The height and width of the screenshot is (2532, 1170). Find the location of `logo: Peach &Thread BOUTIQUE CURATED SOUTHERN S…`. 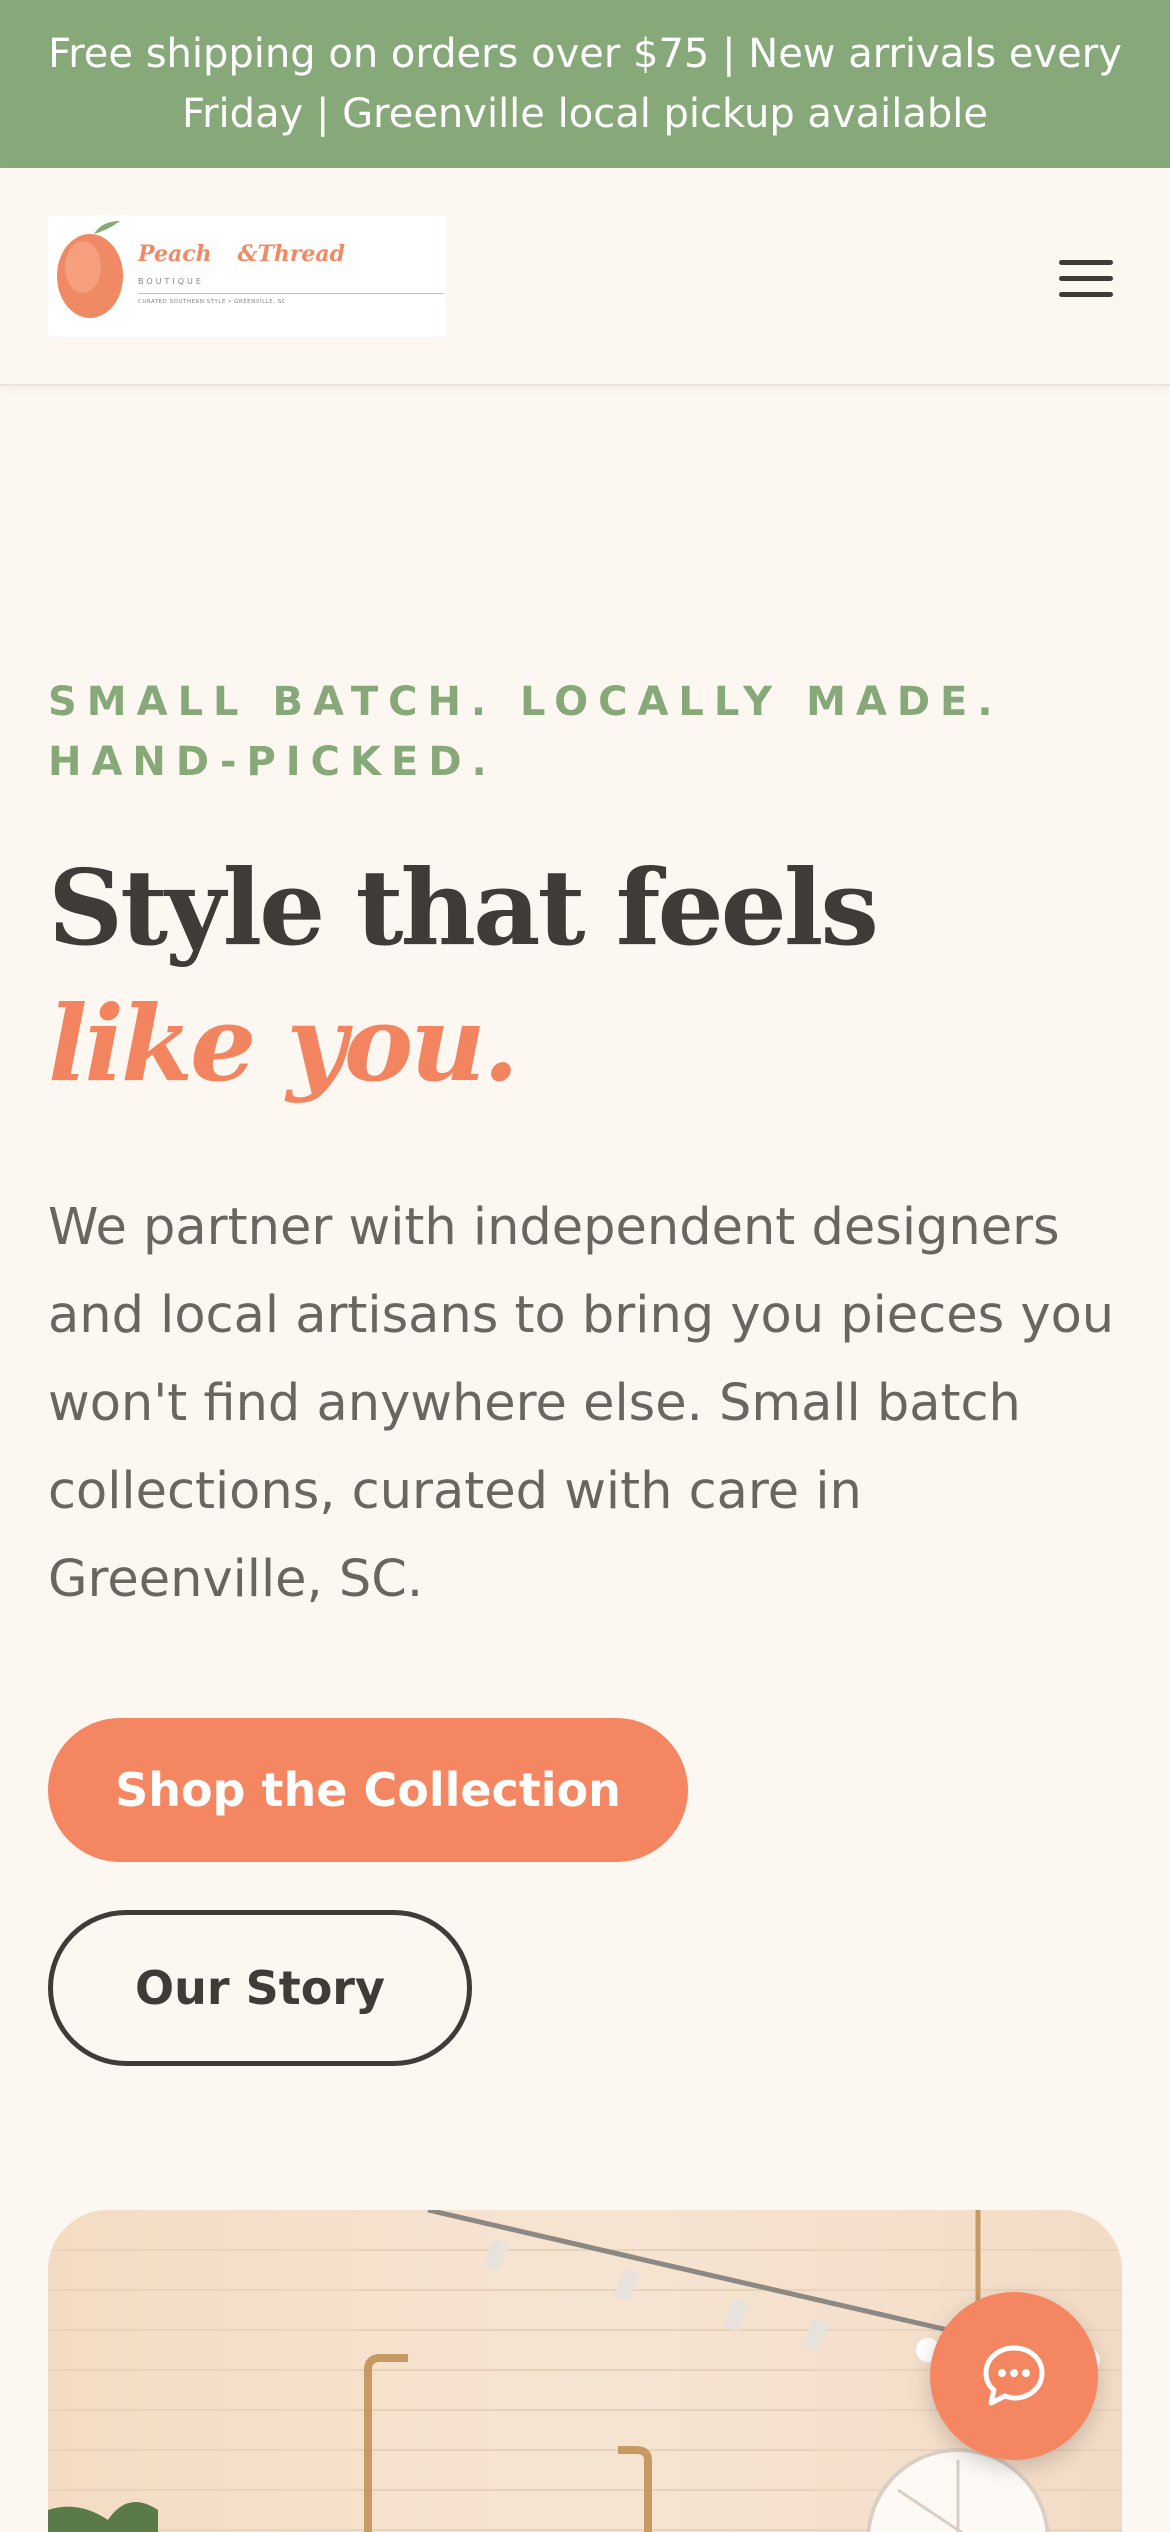

logo: Peach &Thread BOUTIQUE CURATED SOUTHERN S… is located at coordinates (247, 276).